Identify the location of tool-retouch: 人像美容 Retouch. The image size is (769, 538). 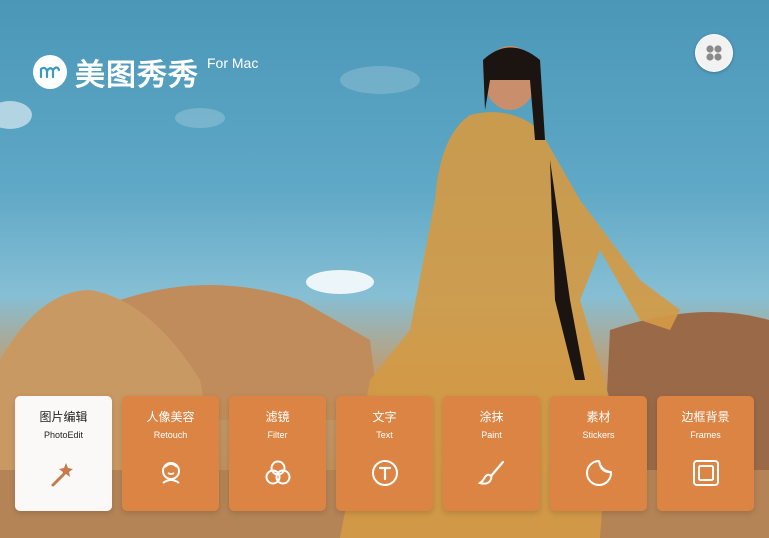
(170, 453).